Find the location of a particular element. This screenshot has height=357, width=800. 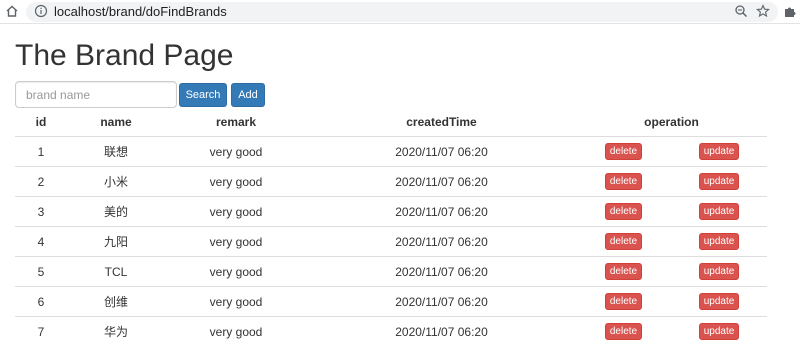

zoom-icon is located at coordinates (741, 13).